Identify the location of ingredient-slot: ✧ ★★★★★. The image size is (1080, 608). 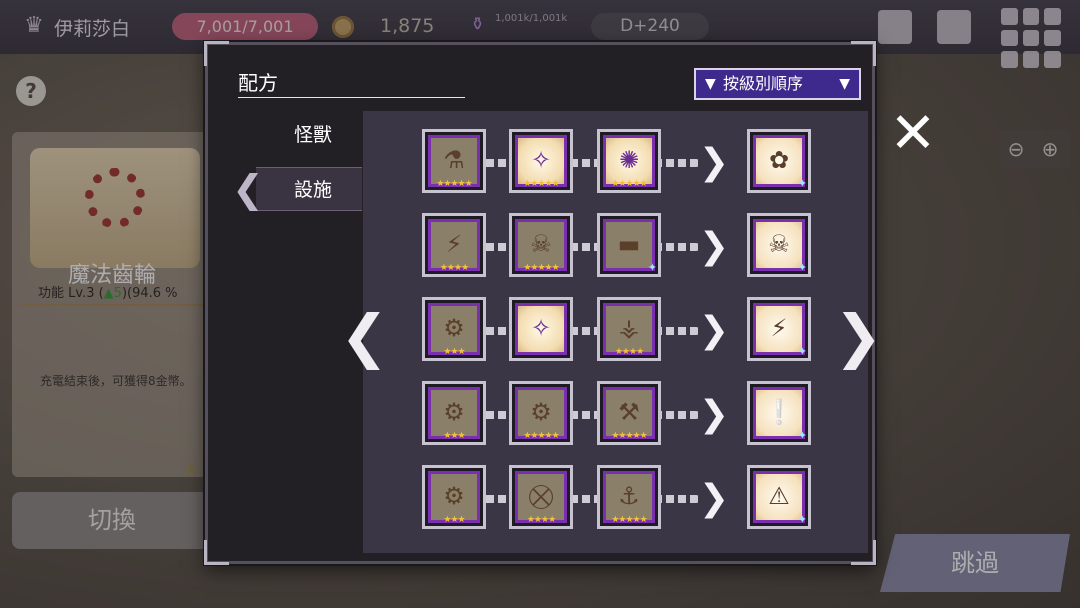
(541, 161).